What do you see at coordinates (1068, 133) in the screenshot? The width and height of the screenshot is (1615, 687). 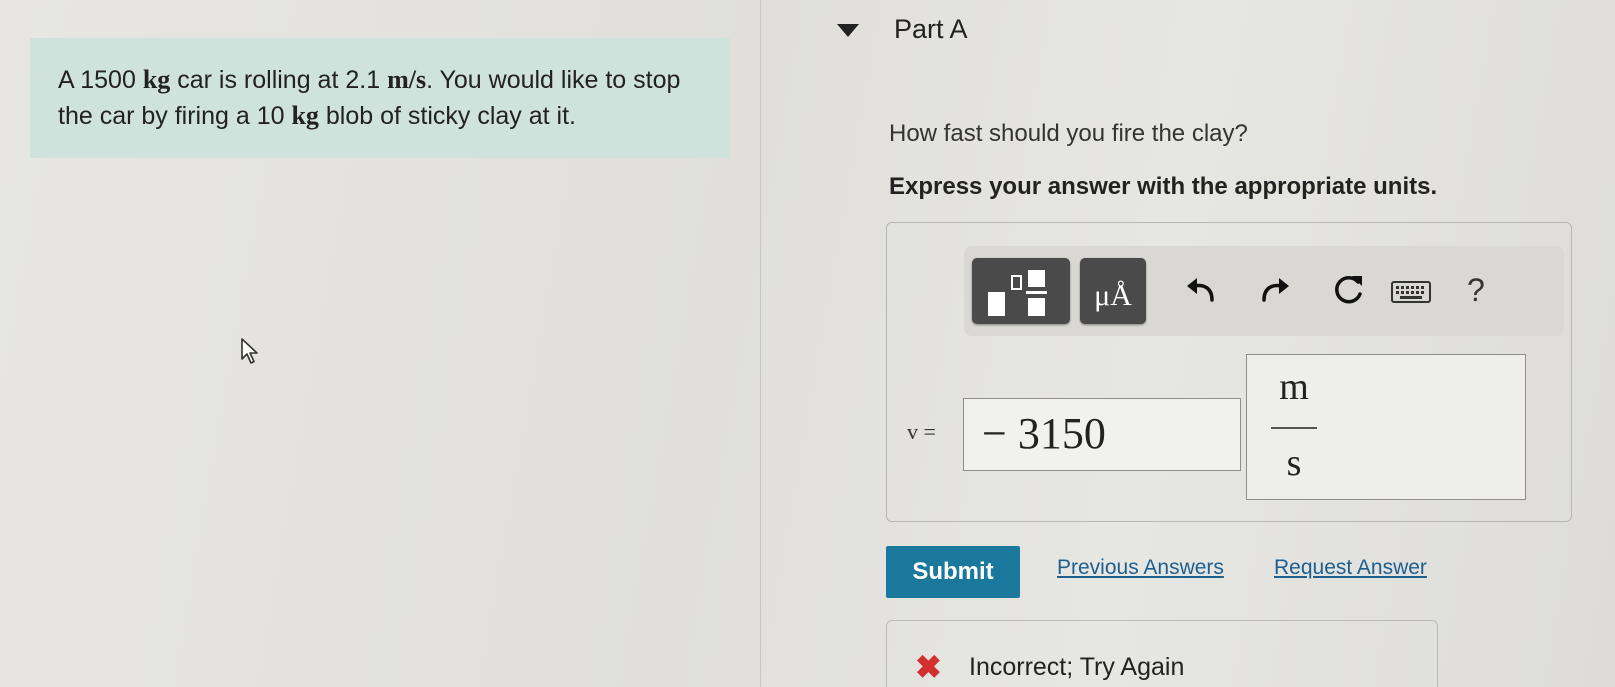 I see `question-text: How fast should you fire the clay?` at bounding box center [1068, 133].